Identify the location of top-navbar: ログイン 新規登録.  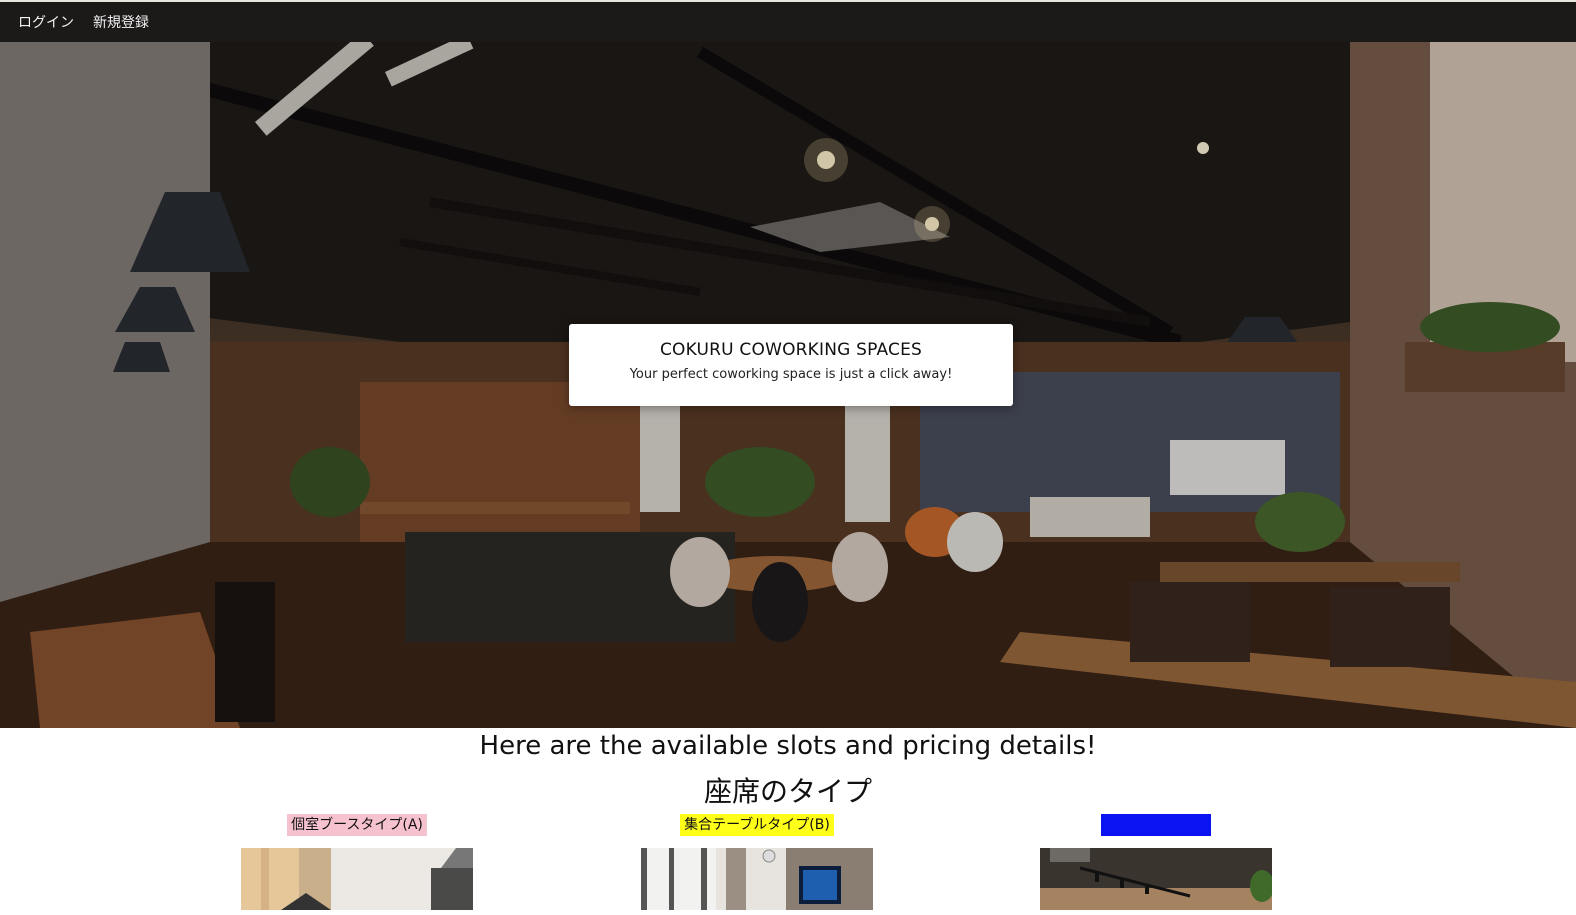
(788, 21).